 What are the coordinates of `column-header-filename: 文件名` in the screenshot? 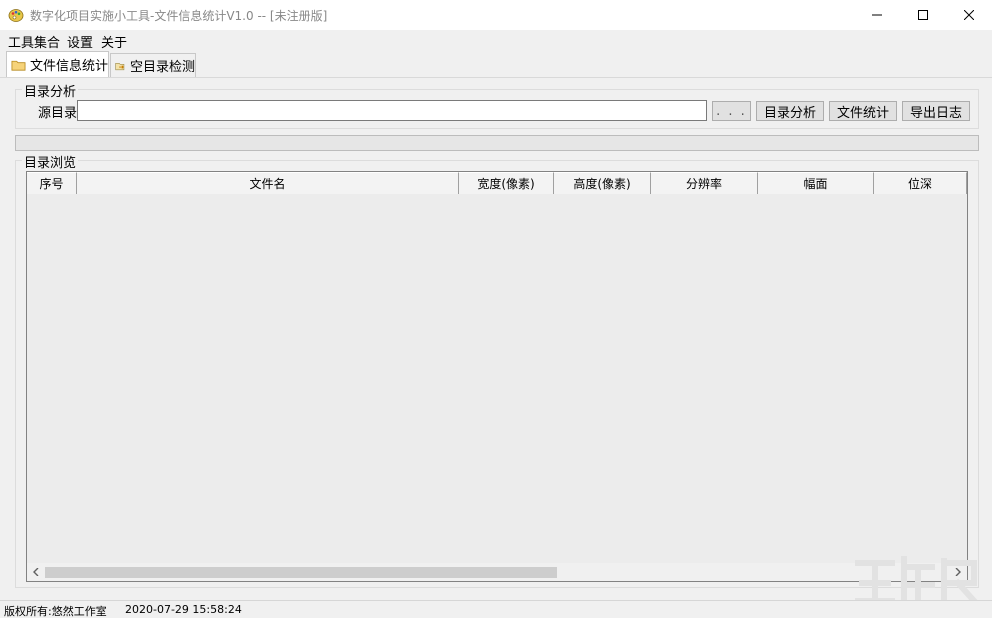 It's located at (268, 183).